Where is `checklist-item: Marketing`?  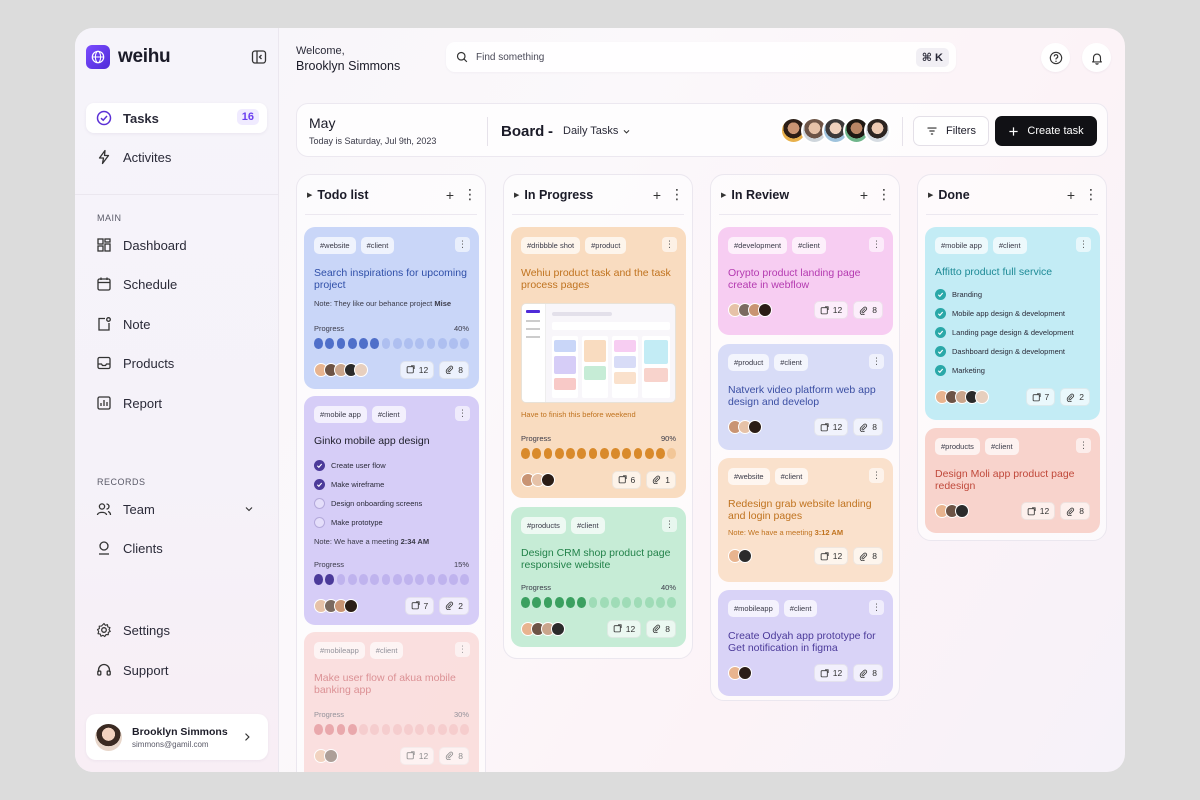
checklist-item: Marketing is located at coordinates (1012, 370).